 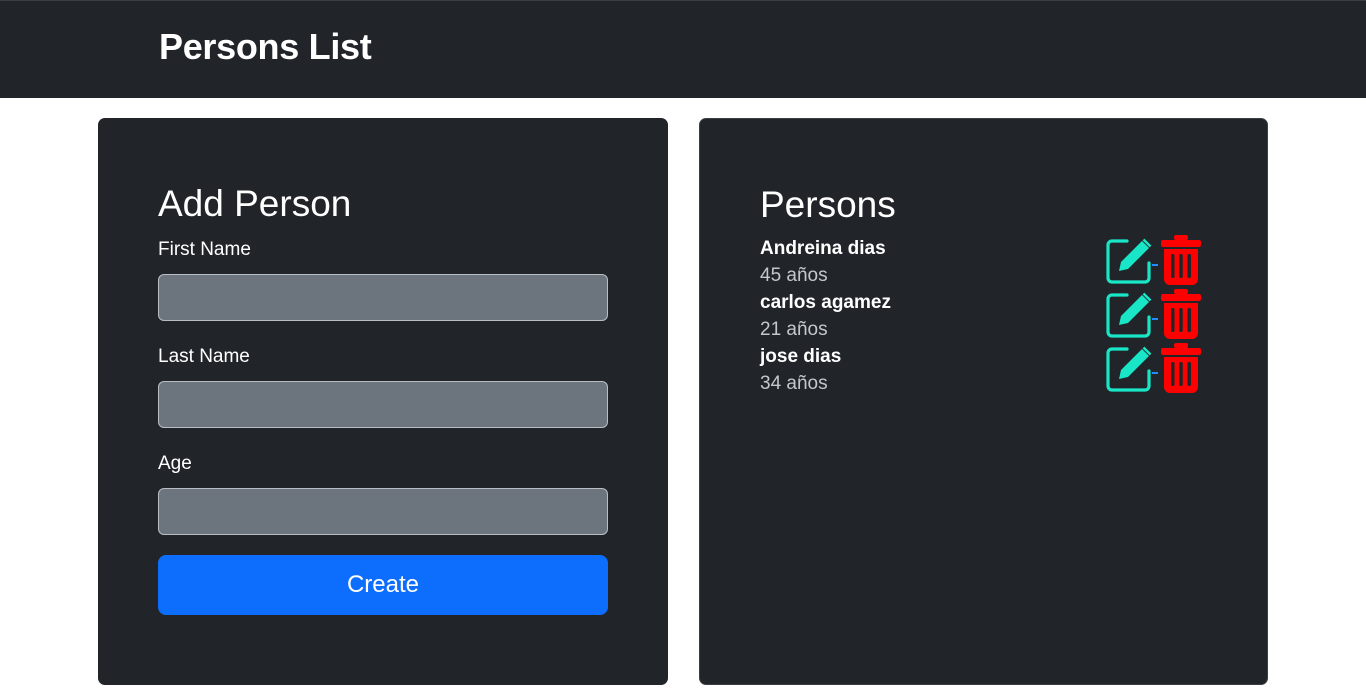 I want to click on list-item: jose dias 34 años, so click(x=985, y=370).